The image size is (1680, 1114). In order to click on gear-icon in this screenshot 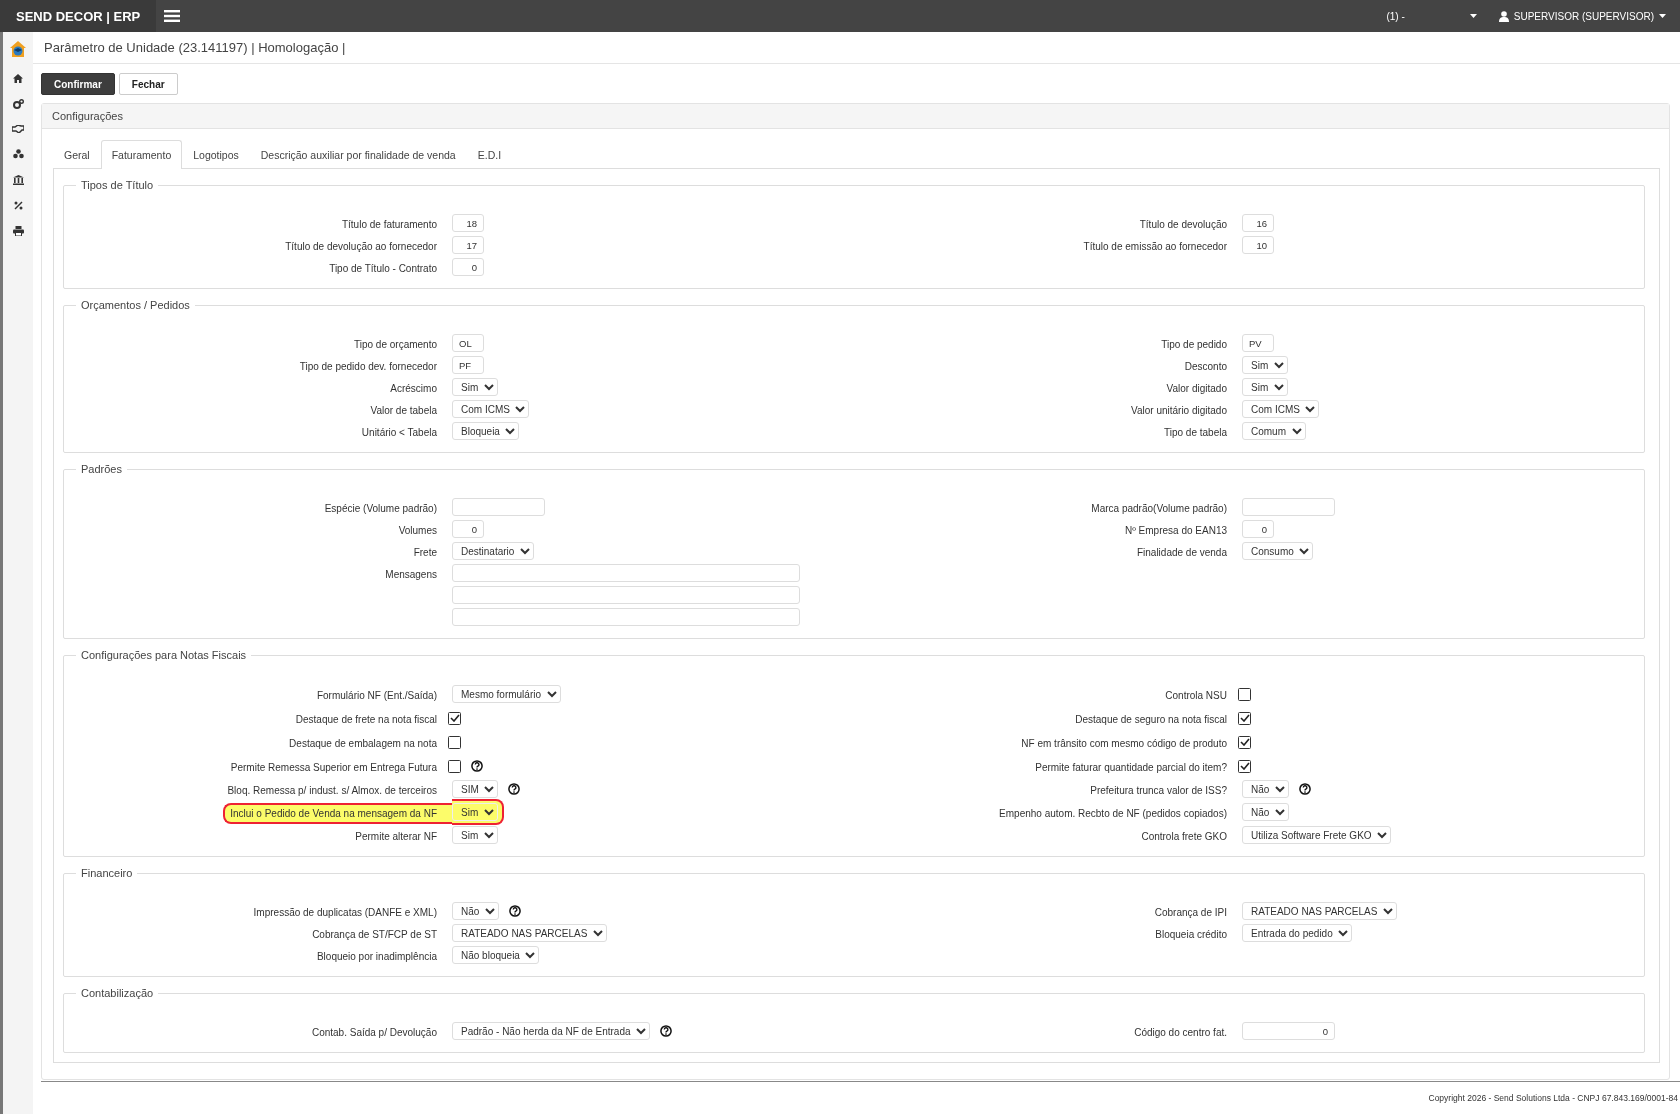, I will do `click(18, 104)`.